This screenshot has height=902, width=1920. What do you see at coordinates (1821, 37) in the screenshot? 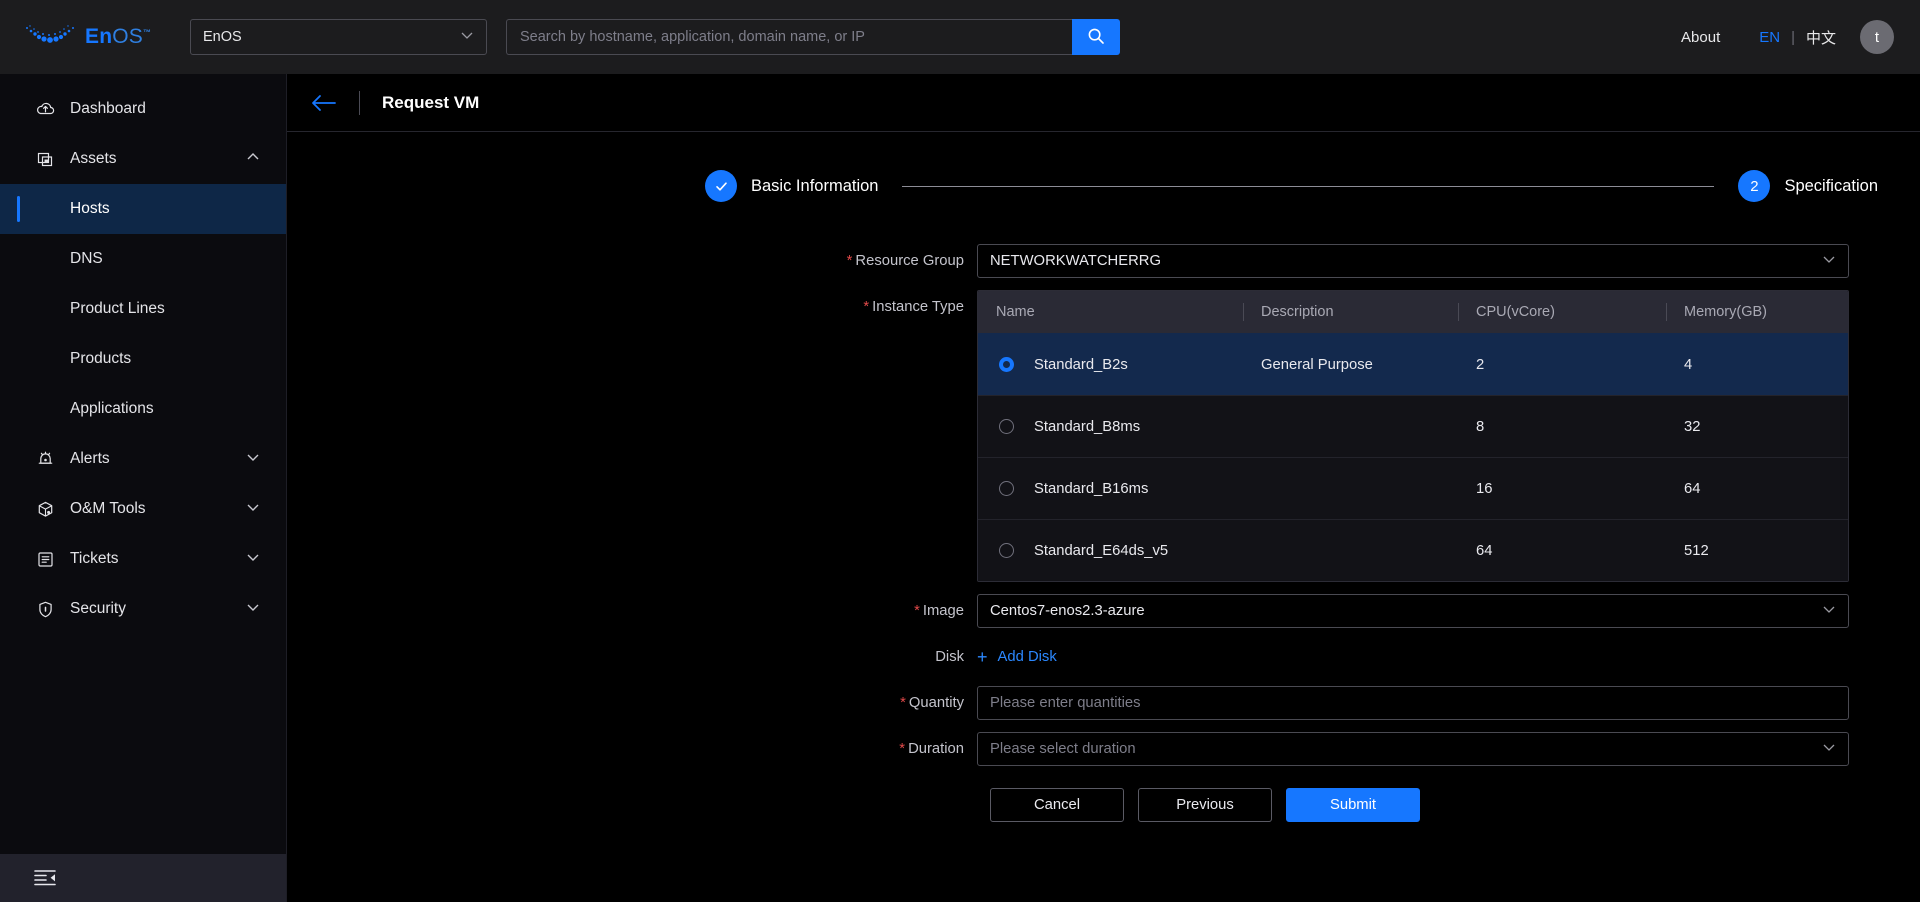
I see `lang-zh-button: 中文` at bounding box center [1821, 37].